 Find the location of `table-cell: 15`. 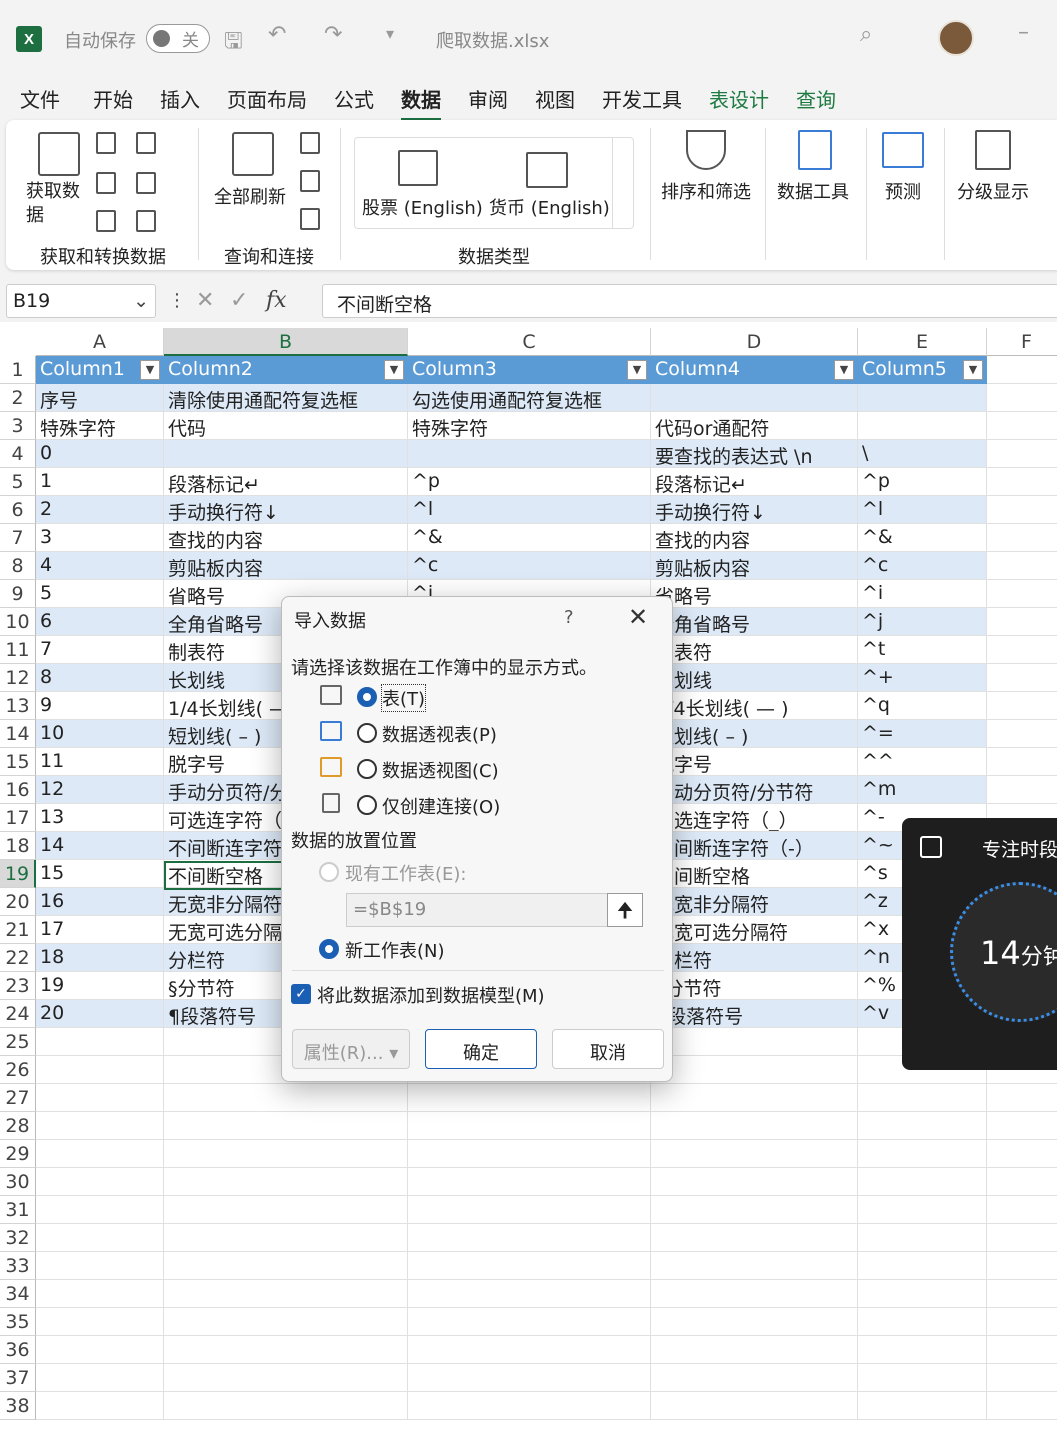

table-cell: 15 is located at coordinates (100, 874).